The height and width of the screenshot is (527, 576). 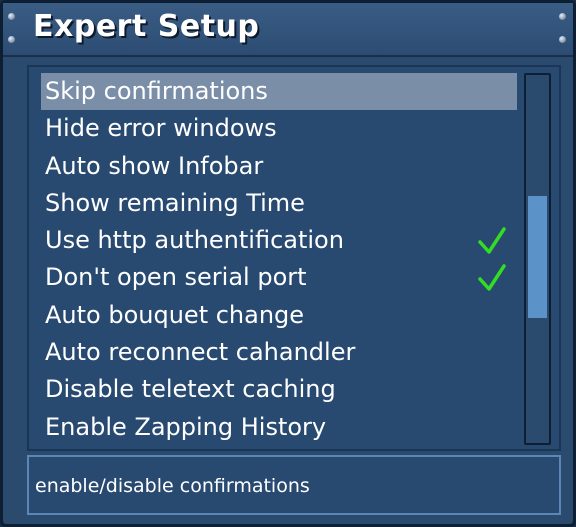 What do you see at coordinates (288, 30) in the screenshot?
I see `title-bar: Expert Setup` at bounding box center [288, 30].